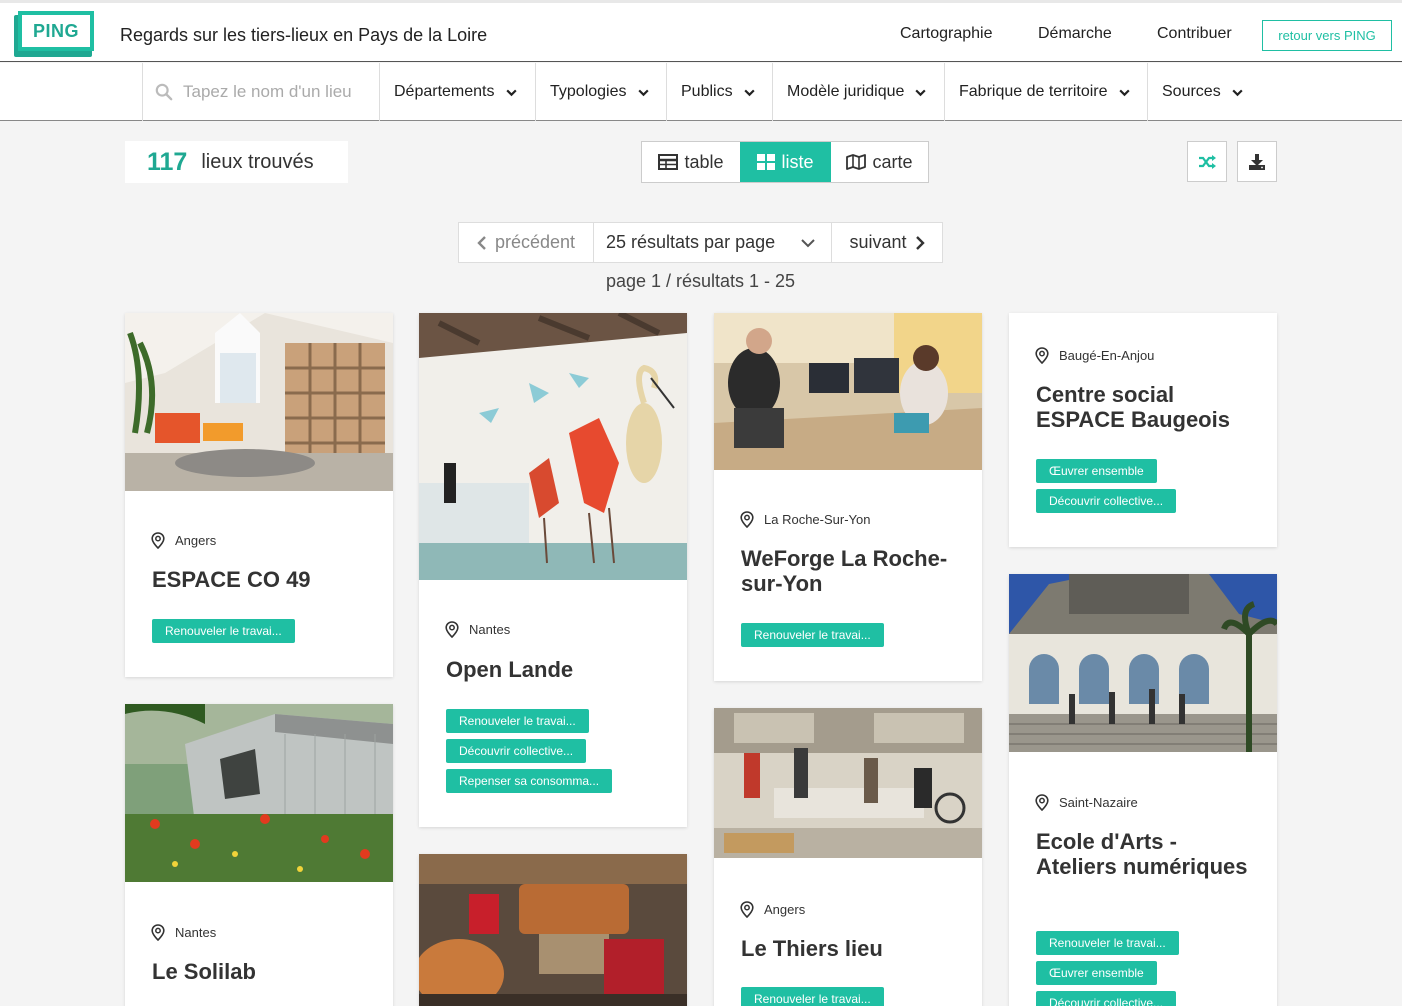 This screenshot has height=1006, width=1402. Describe the element at coordinates (56, 31) in the screenshot. I see `logo-text: PING` at that location.